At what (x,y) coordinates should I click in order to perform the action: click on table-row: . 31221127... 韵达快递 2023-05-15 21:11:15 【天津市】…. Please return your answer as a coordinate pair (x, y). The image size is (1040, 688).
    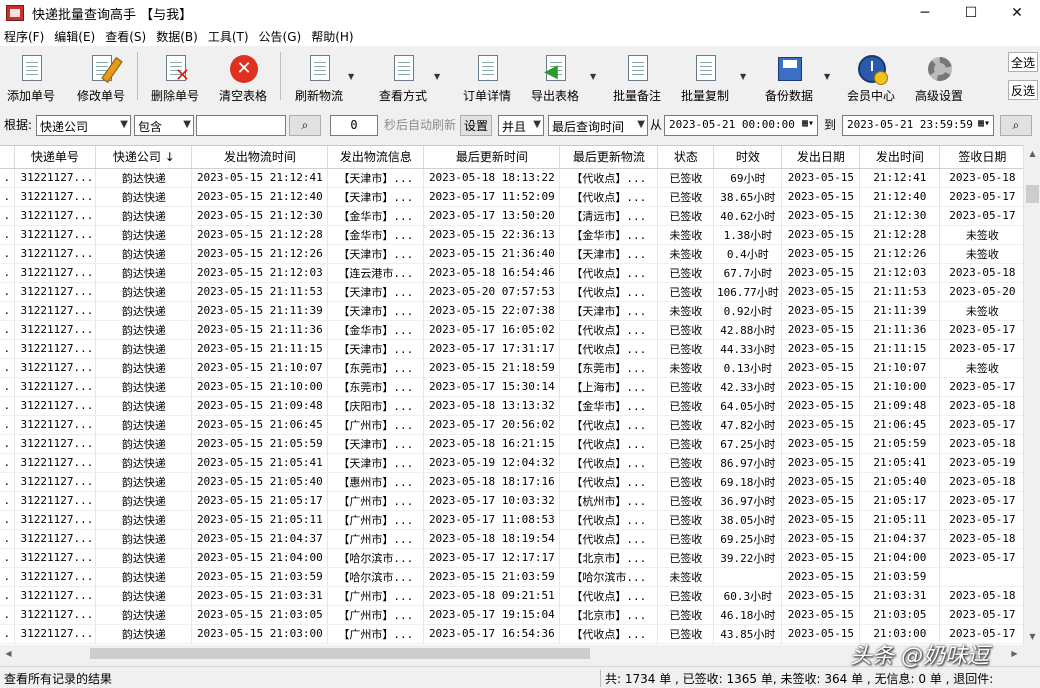
    Looking at the image, I should click on (513, 349).